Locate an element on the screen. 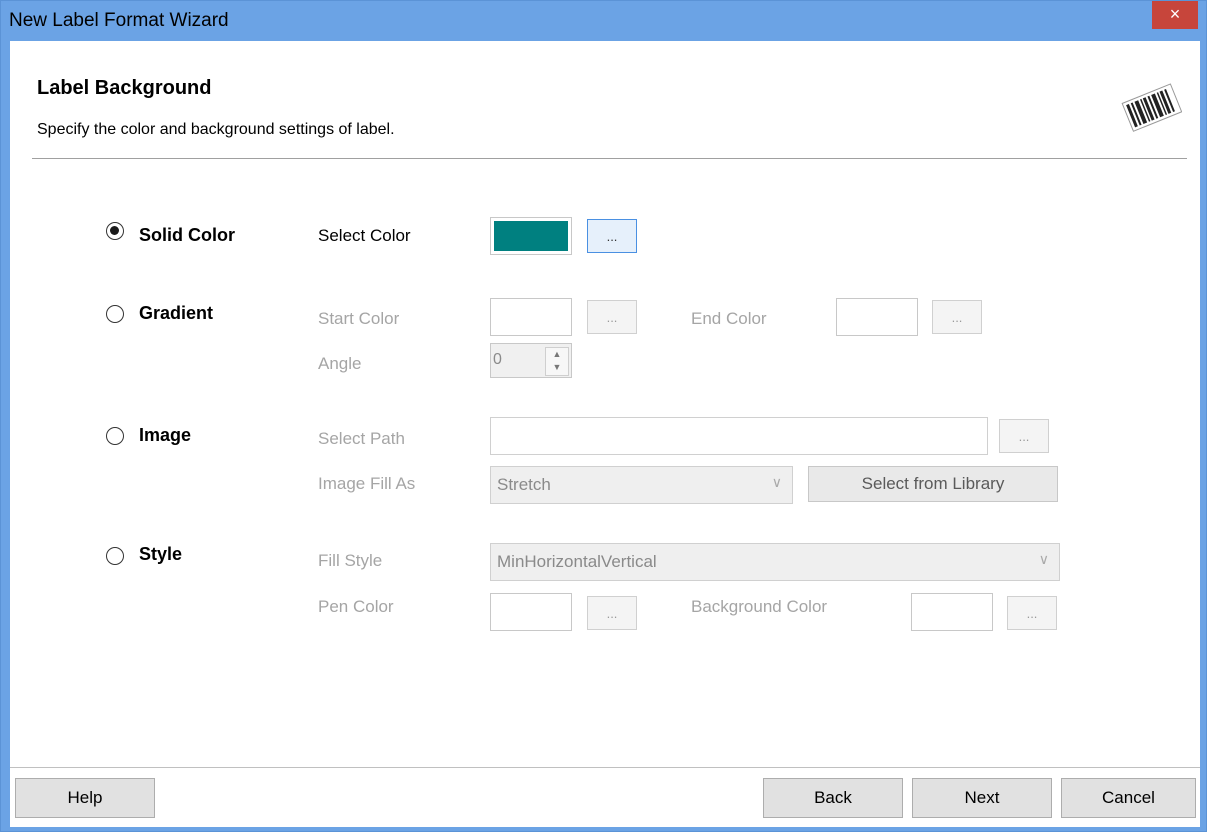 Image resolution: width=1207 pixels, height=832 pixels. image-path-input is located at coordinates (739, 436).